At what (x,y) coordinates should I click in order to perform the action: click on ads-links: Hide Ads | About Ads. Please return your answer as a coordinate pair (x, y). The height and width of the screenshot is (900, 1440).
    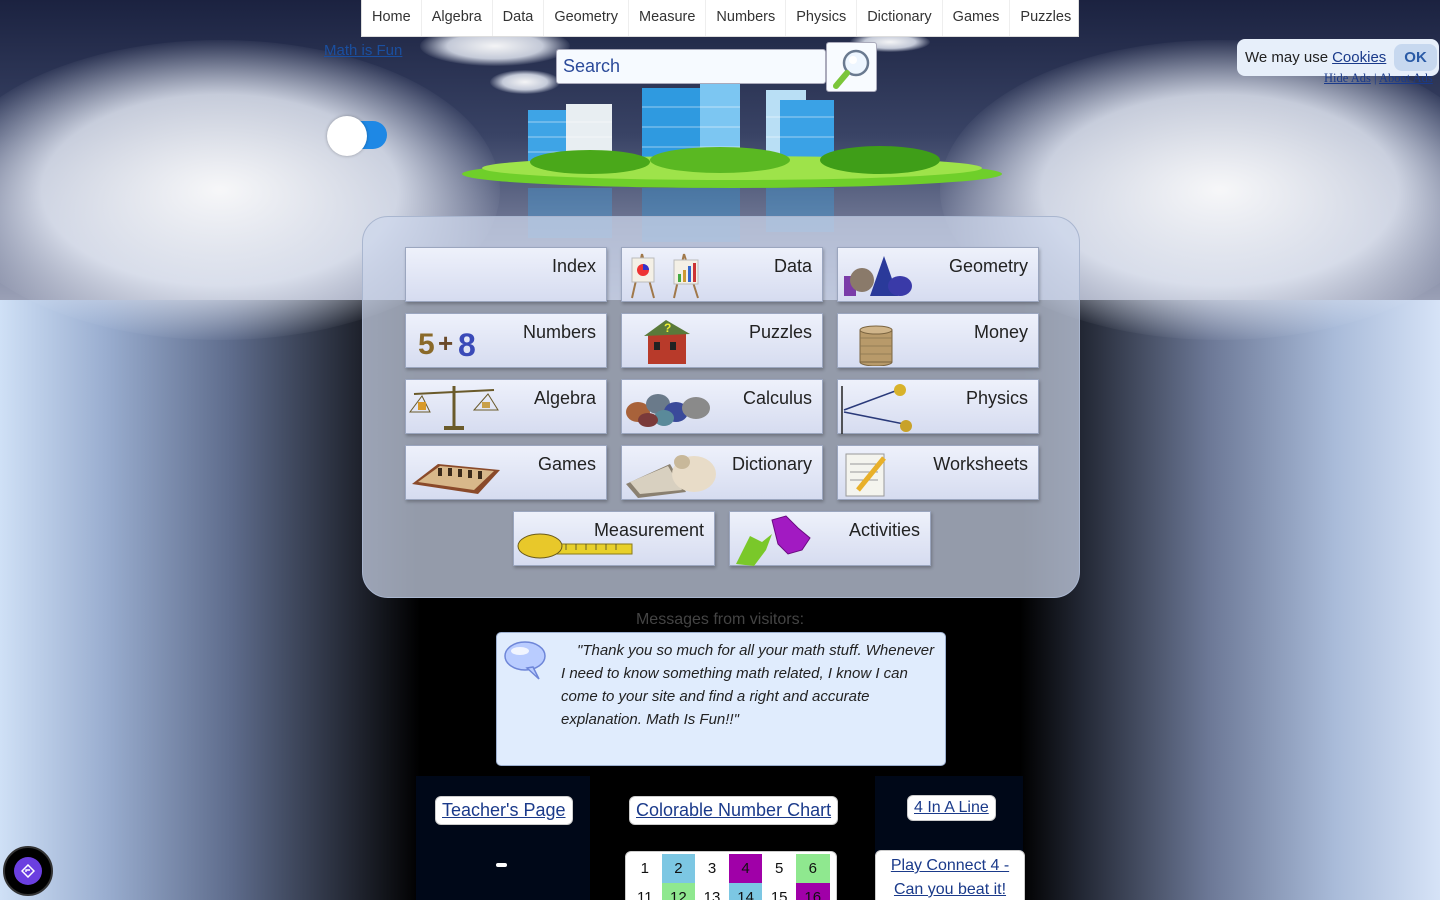
    Looking at the image, I should click on (1378, 78).